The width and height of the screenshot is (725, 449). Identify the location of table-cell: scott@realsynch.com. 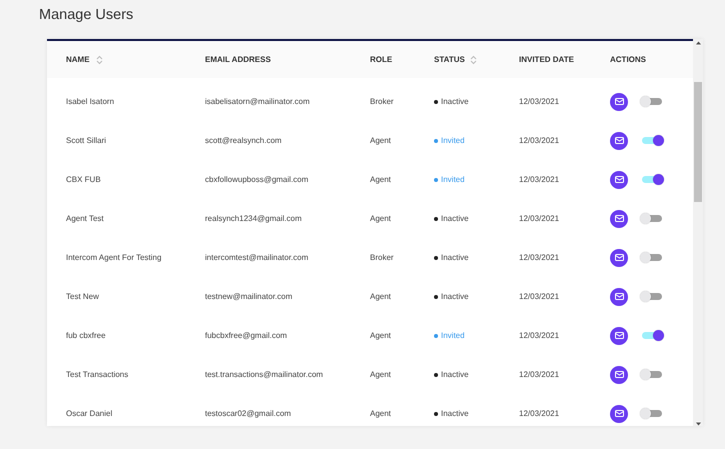
(243, 140).